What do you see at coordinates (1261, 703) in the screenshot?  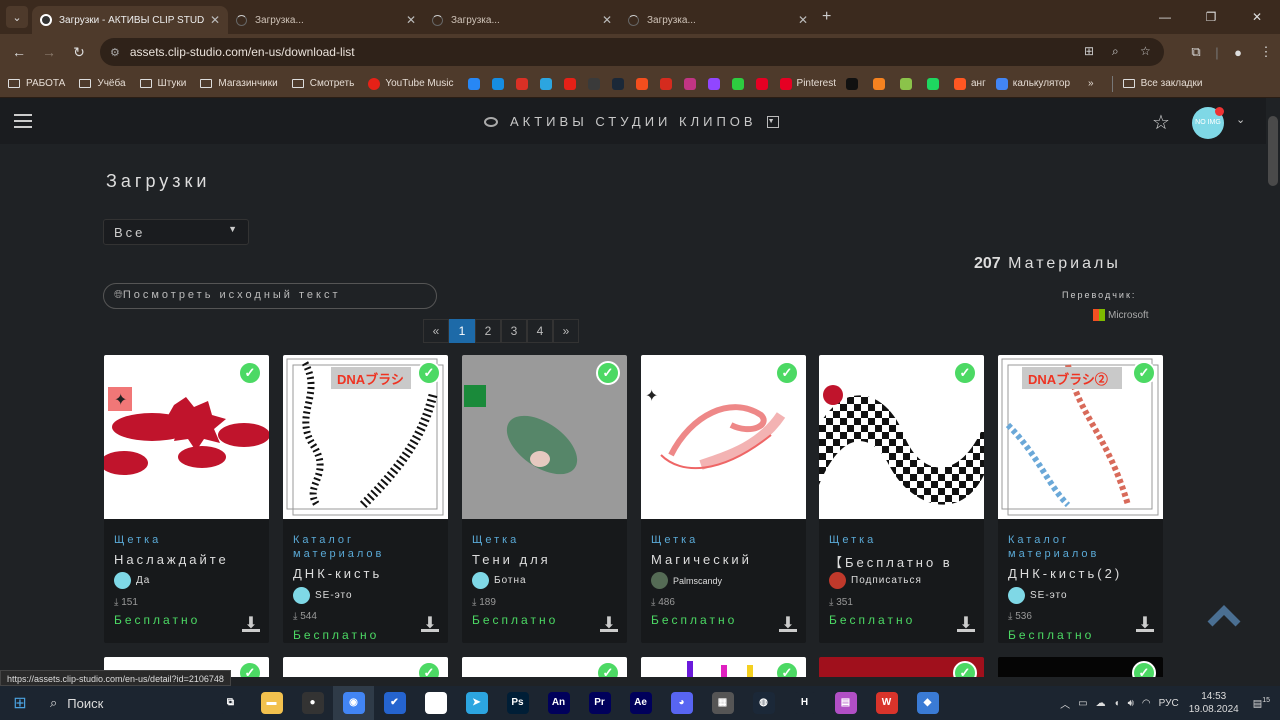 I see `notification-center-icon: ▤15` at bounding box center [1261, 703].